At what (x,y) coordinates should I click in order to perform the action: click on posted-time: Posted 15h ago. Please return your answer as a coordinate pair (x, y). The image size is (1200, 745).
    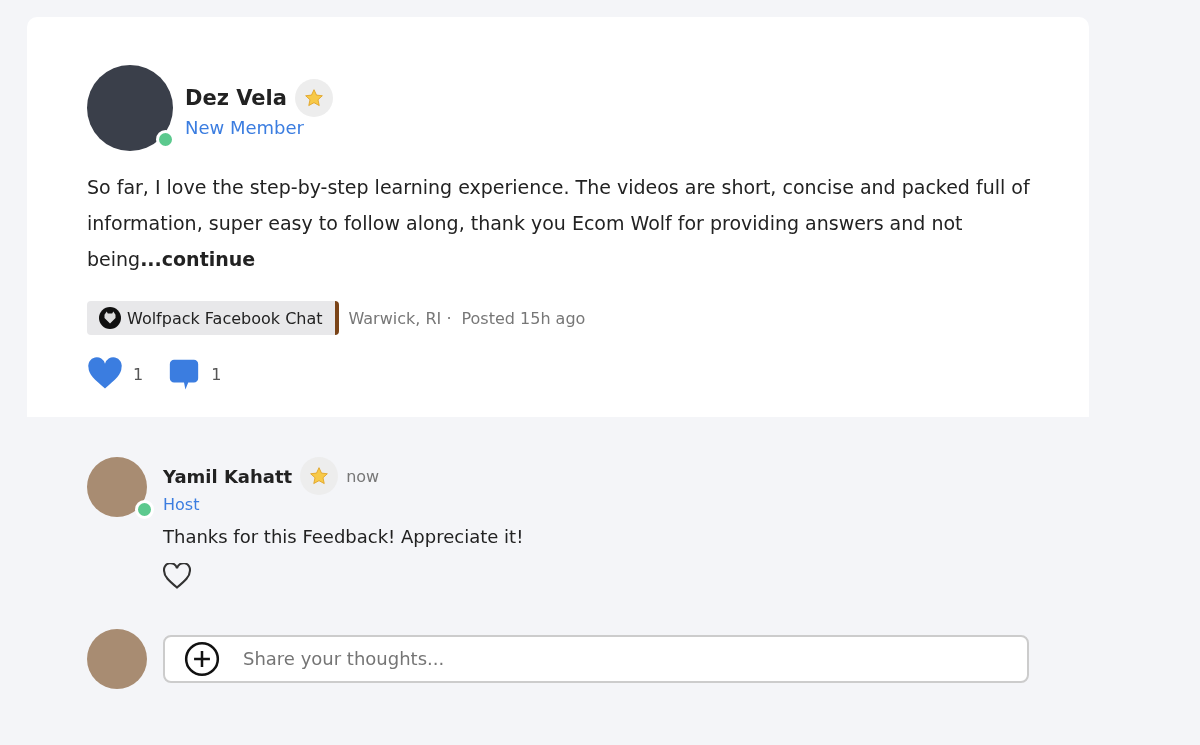
    Looking at the image, I should click on (523, 318).